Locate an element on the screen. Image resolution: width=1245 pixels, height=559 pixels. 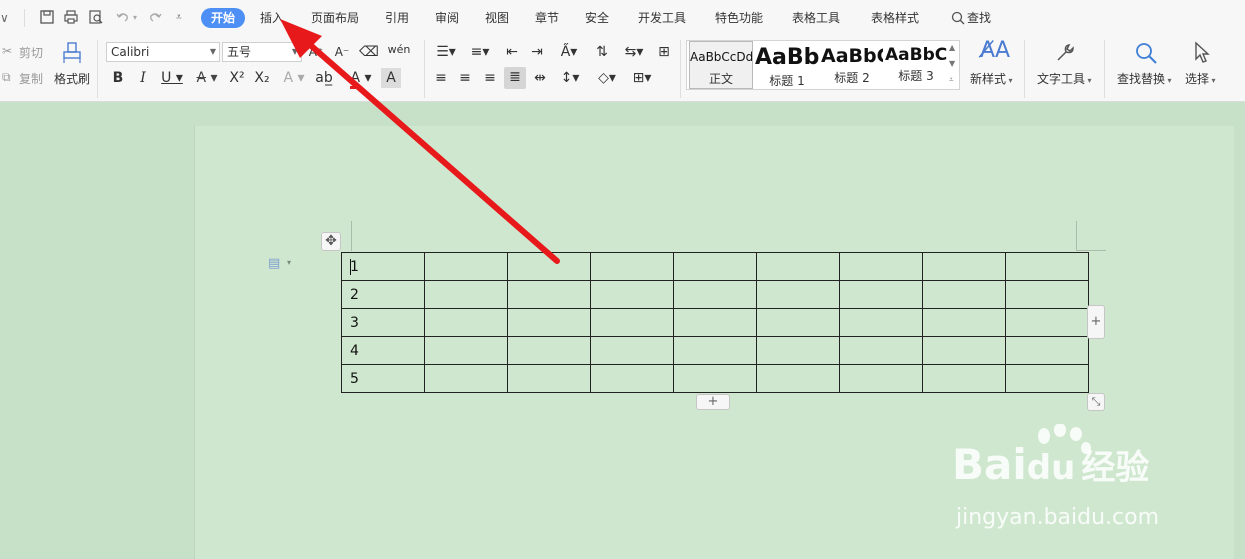
tab-table-style: 表格样式 is located at coordinates (895, 18).